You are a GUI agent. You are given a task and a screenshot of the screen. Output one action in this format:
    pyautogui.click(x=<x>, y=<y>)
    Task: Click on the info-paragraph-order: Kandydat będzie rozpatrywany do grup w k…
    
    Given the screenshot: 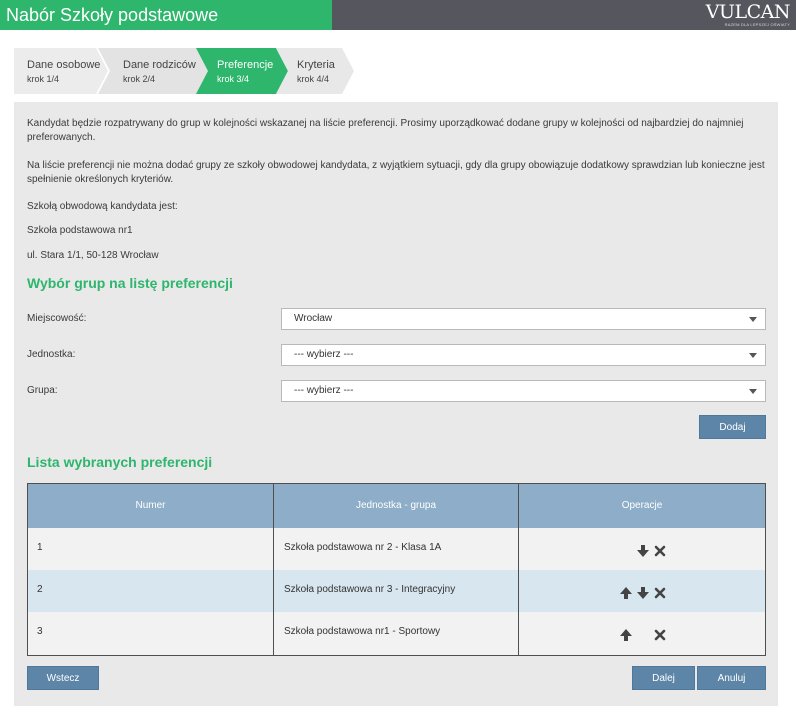 What is the action you would take?
    pyautogui.click(x=385, y=130)
    